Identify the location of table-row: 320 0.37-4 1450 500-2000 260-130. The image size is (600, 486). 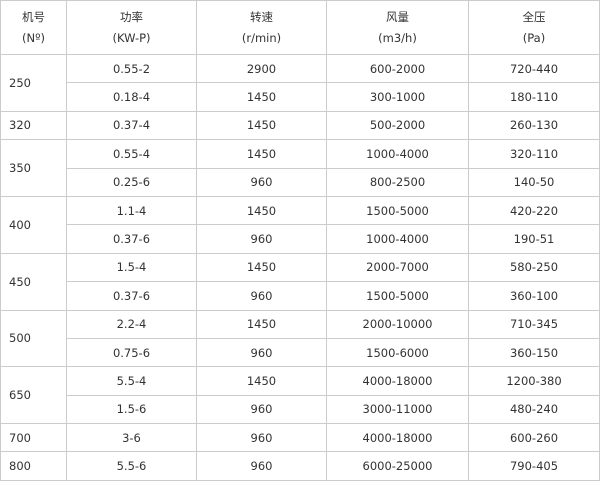
(300, 125).